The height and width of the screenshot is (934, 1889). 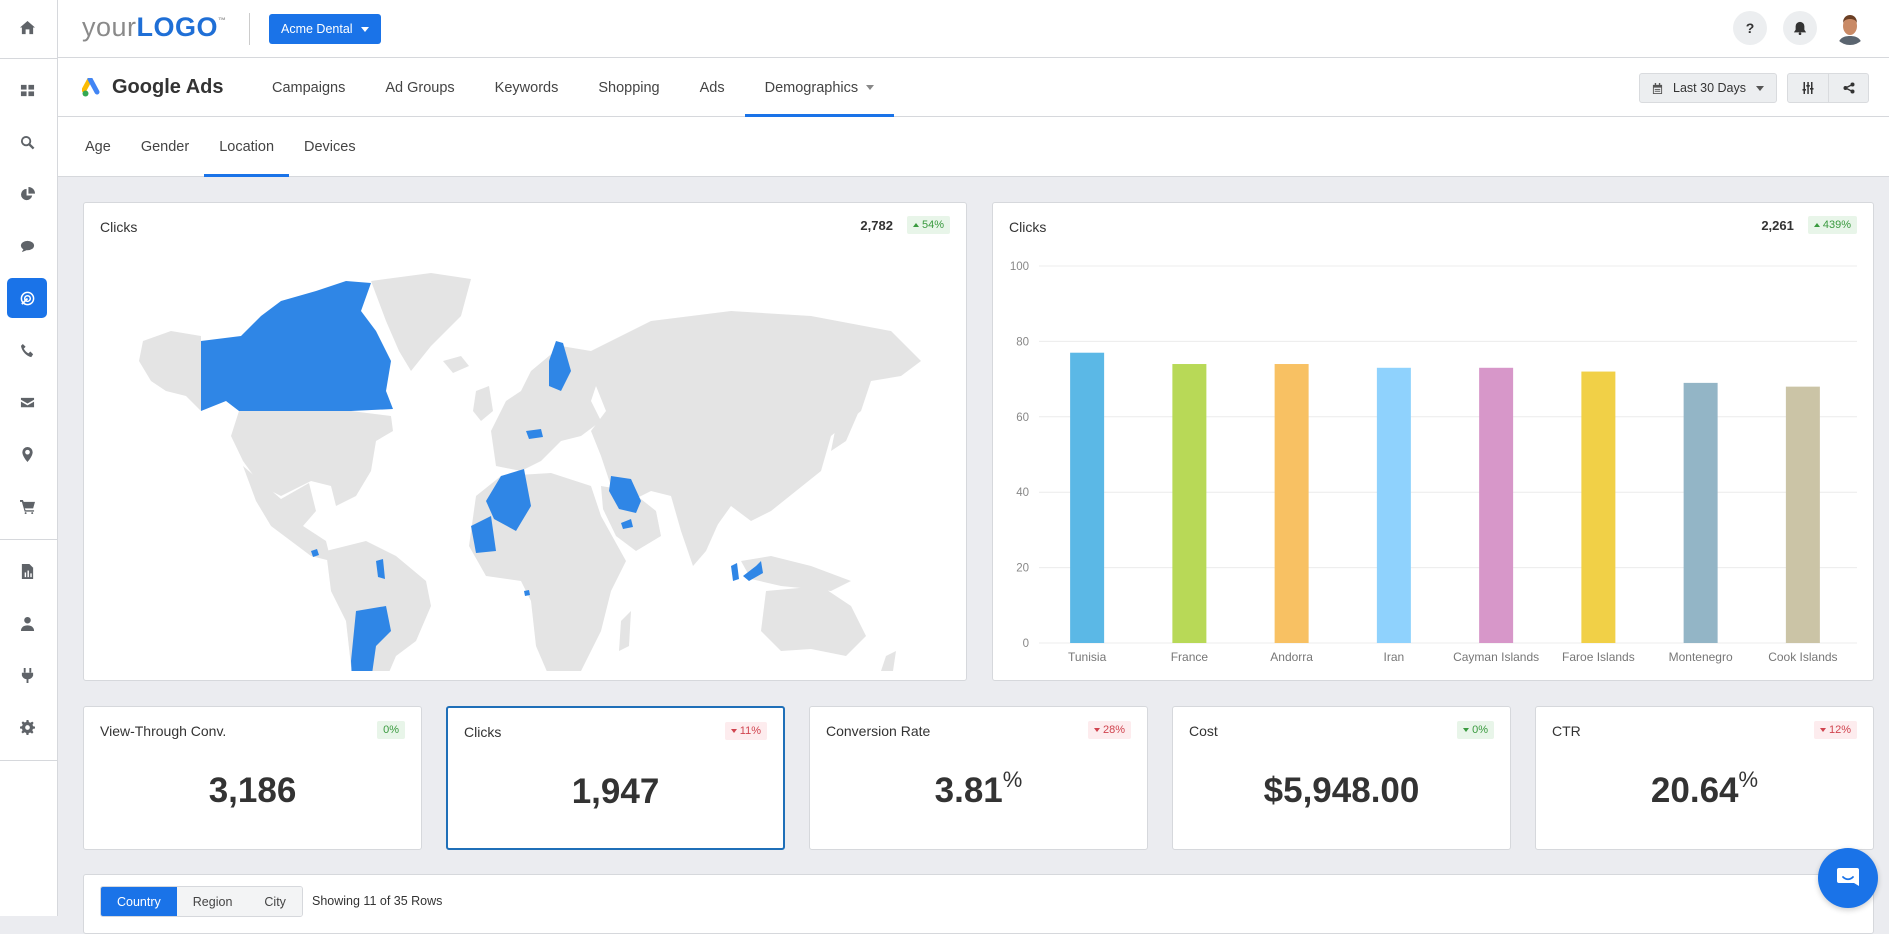 I want to click on subtab-location: Location, so click(x=246, y=147).